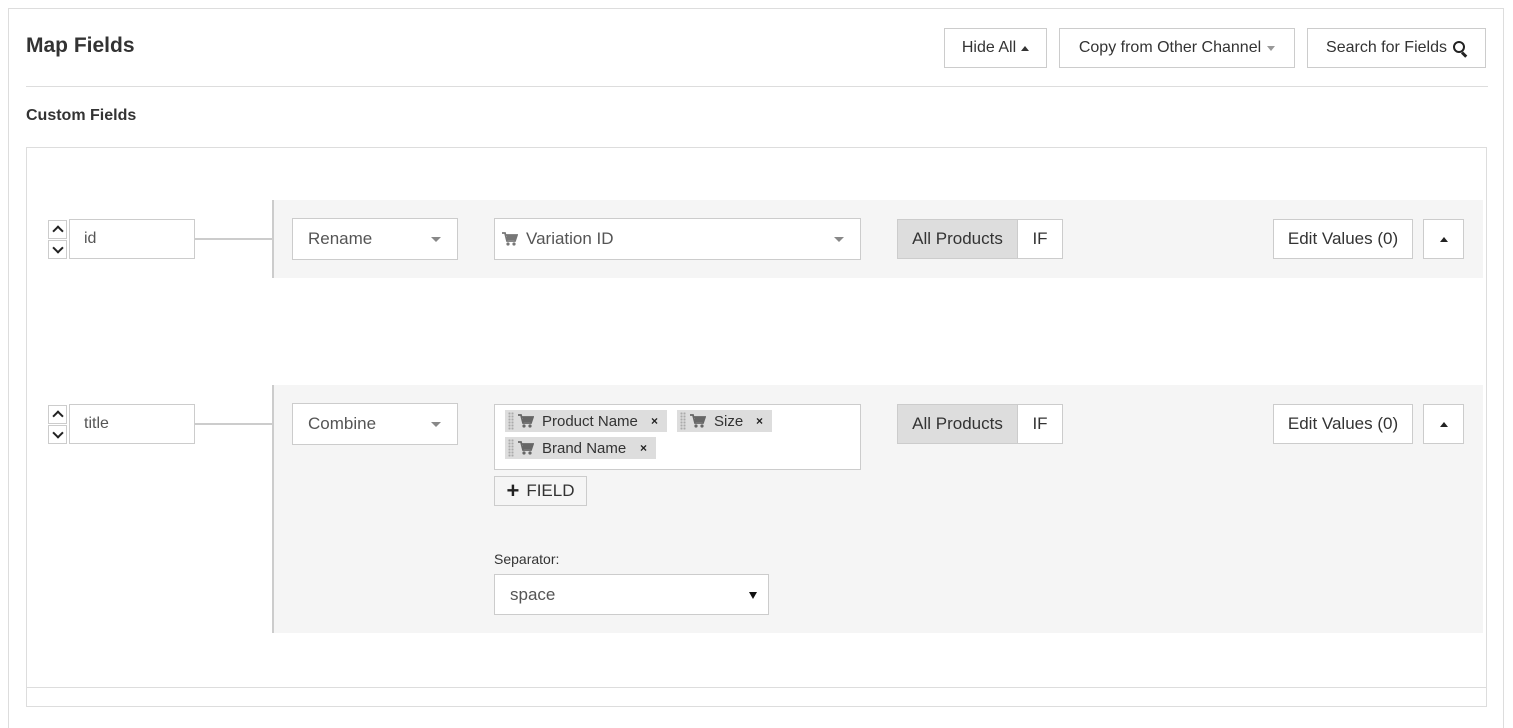  What do you see at coordinates (677, 239) in the screenshot?
I see `source-field-select: Variation ID` at bounding box center [677, 239].